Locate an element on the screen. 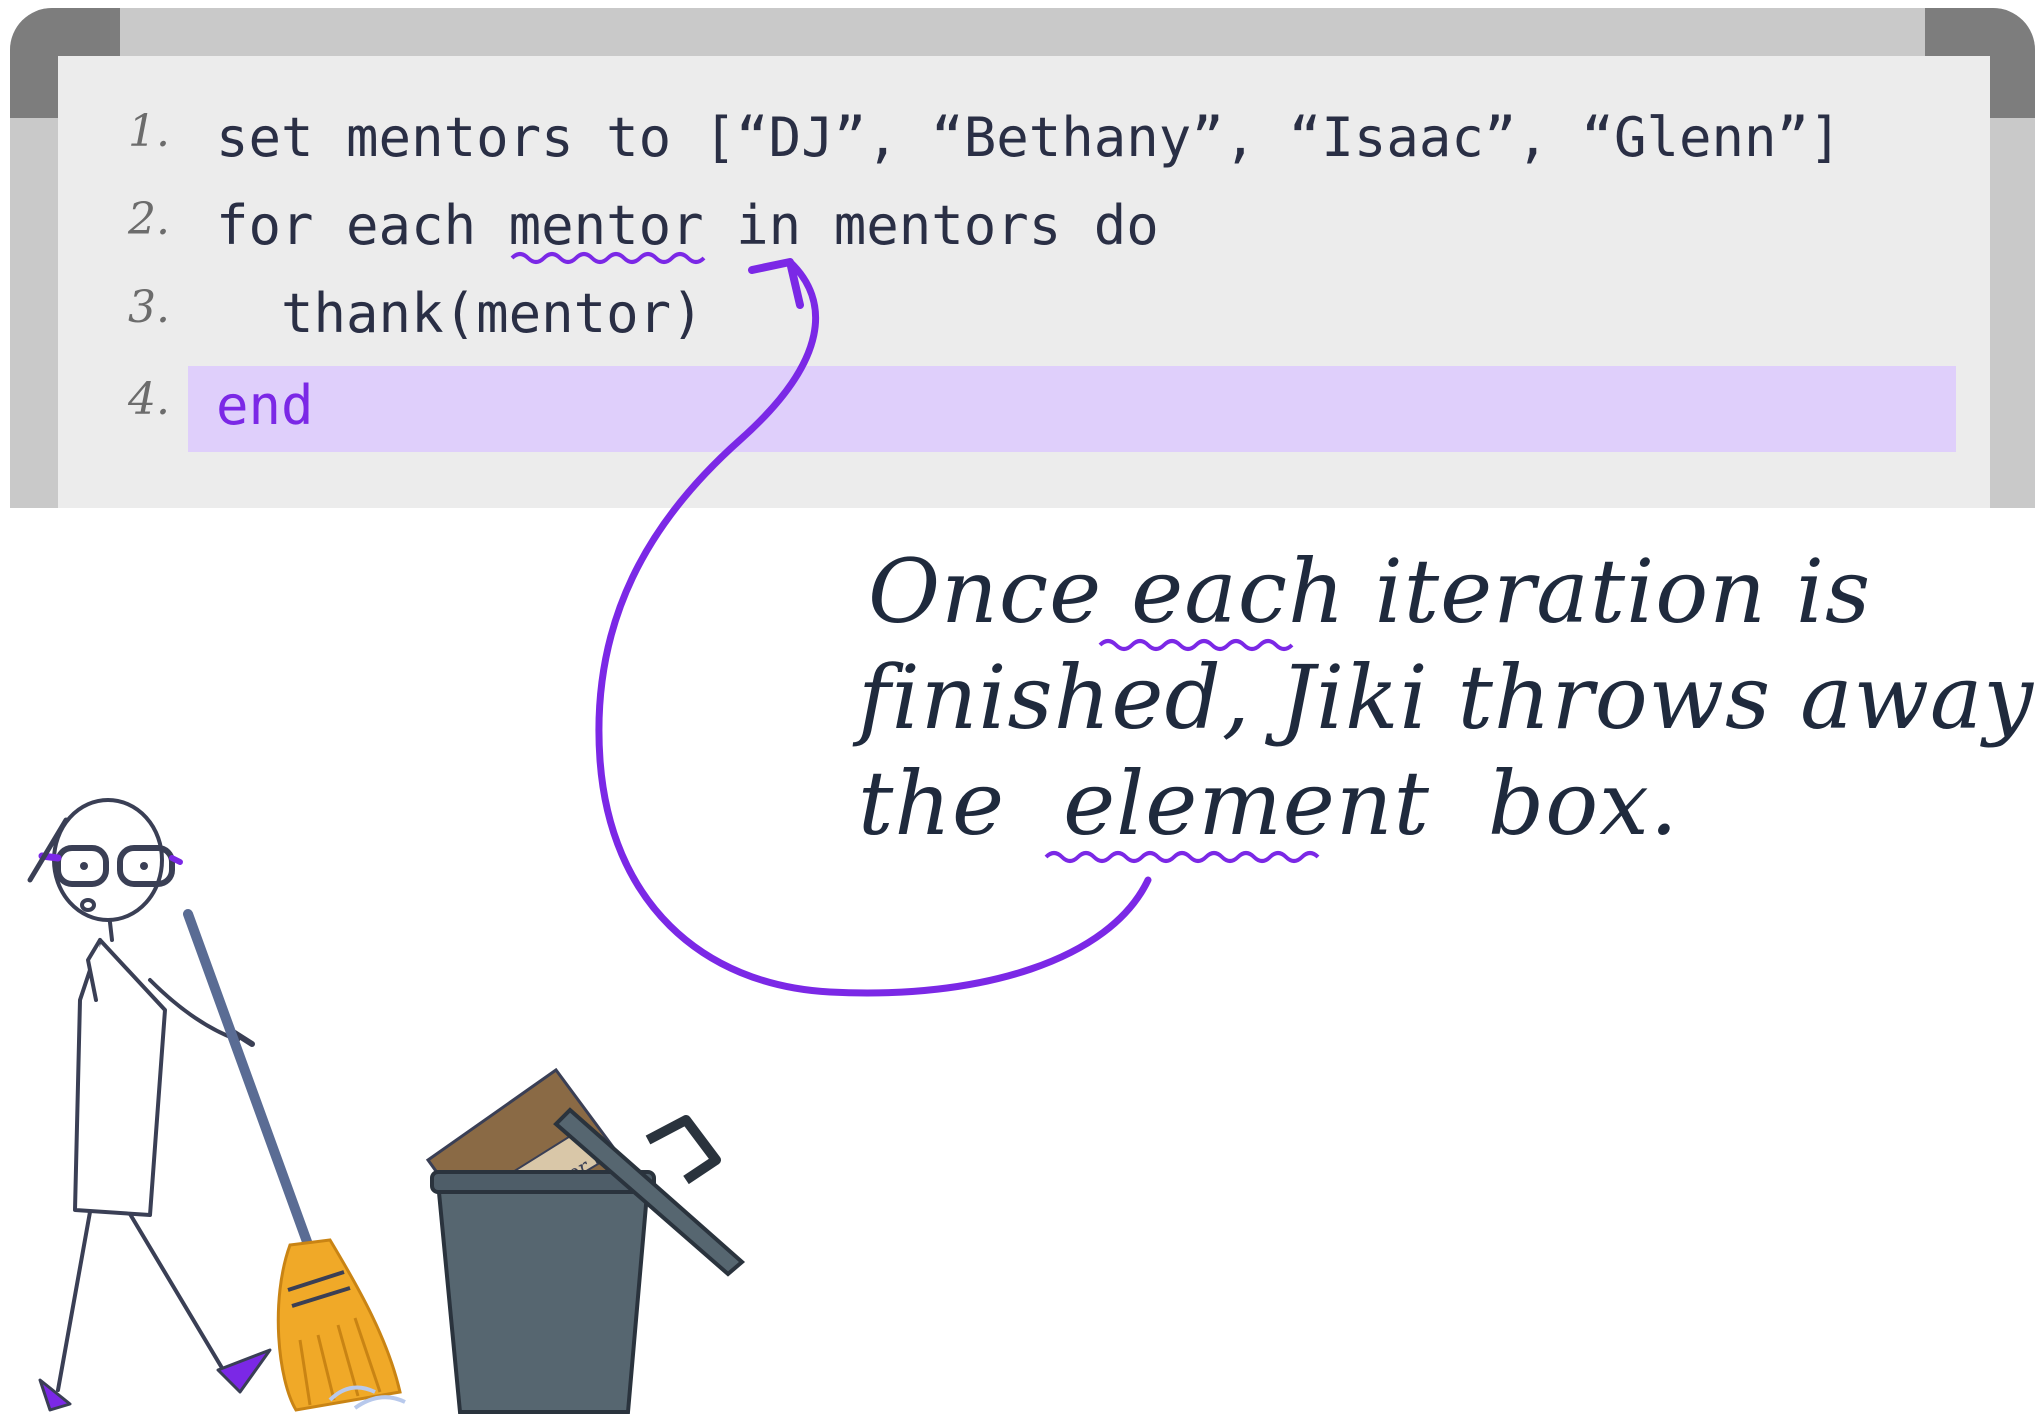 This screenshot has height=1428, width=2044. mentor-squiggle-icon is located at coordinates (608, 258).